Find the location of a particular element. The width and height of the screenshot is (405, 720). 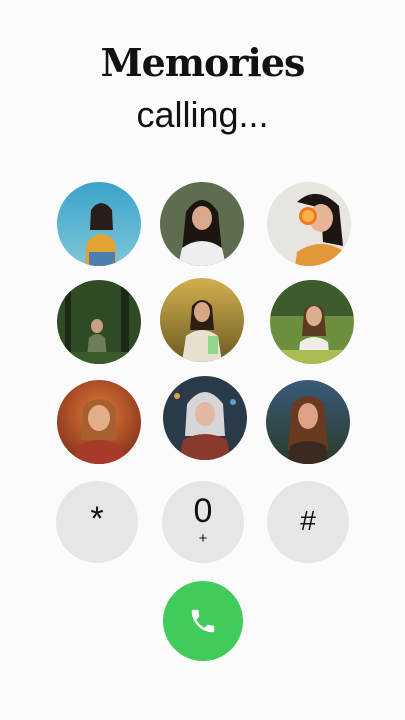

key-star-label: * is located at coordinates (97, 519).